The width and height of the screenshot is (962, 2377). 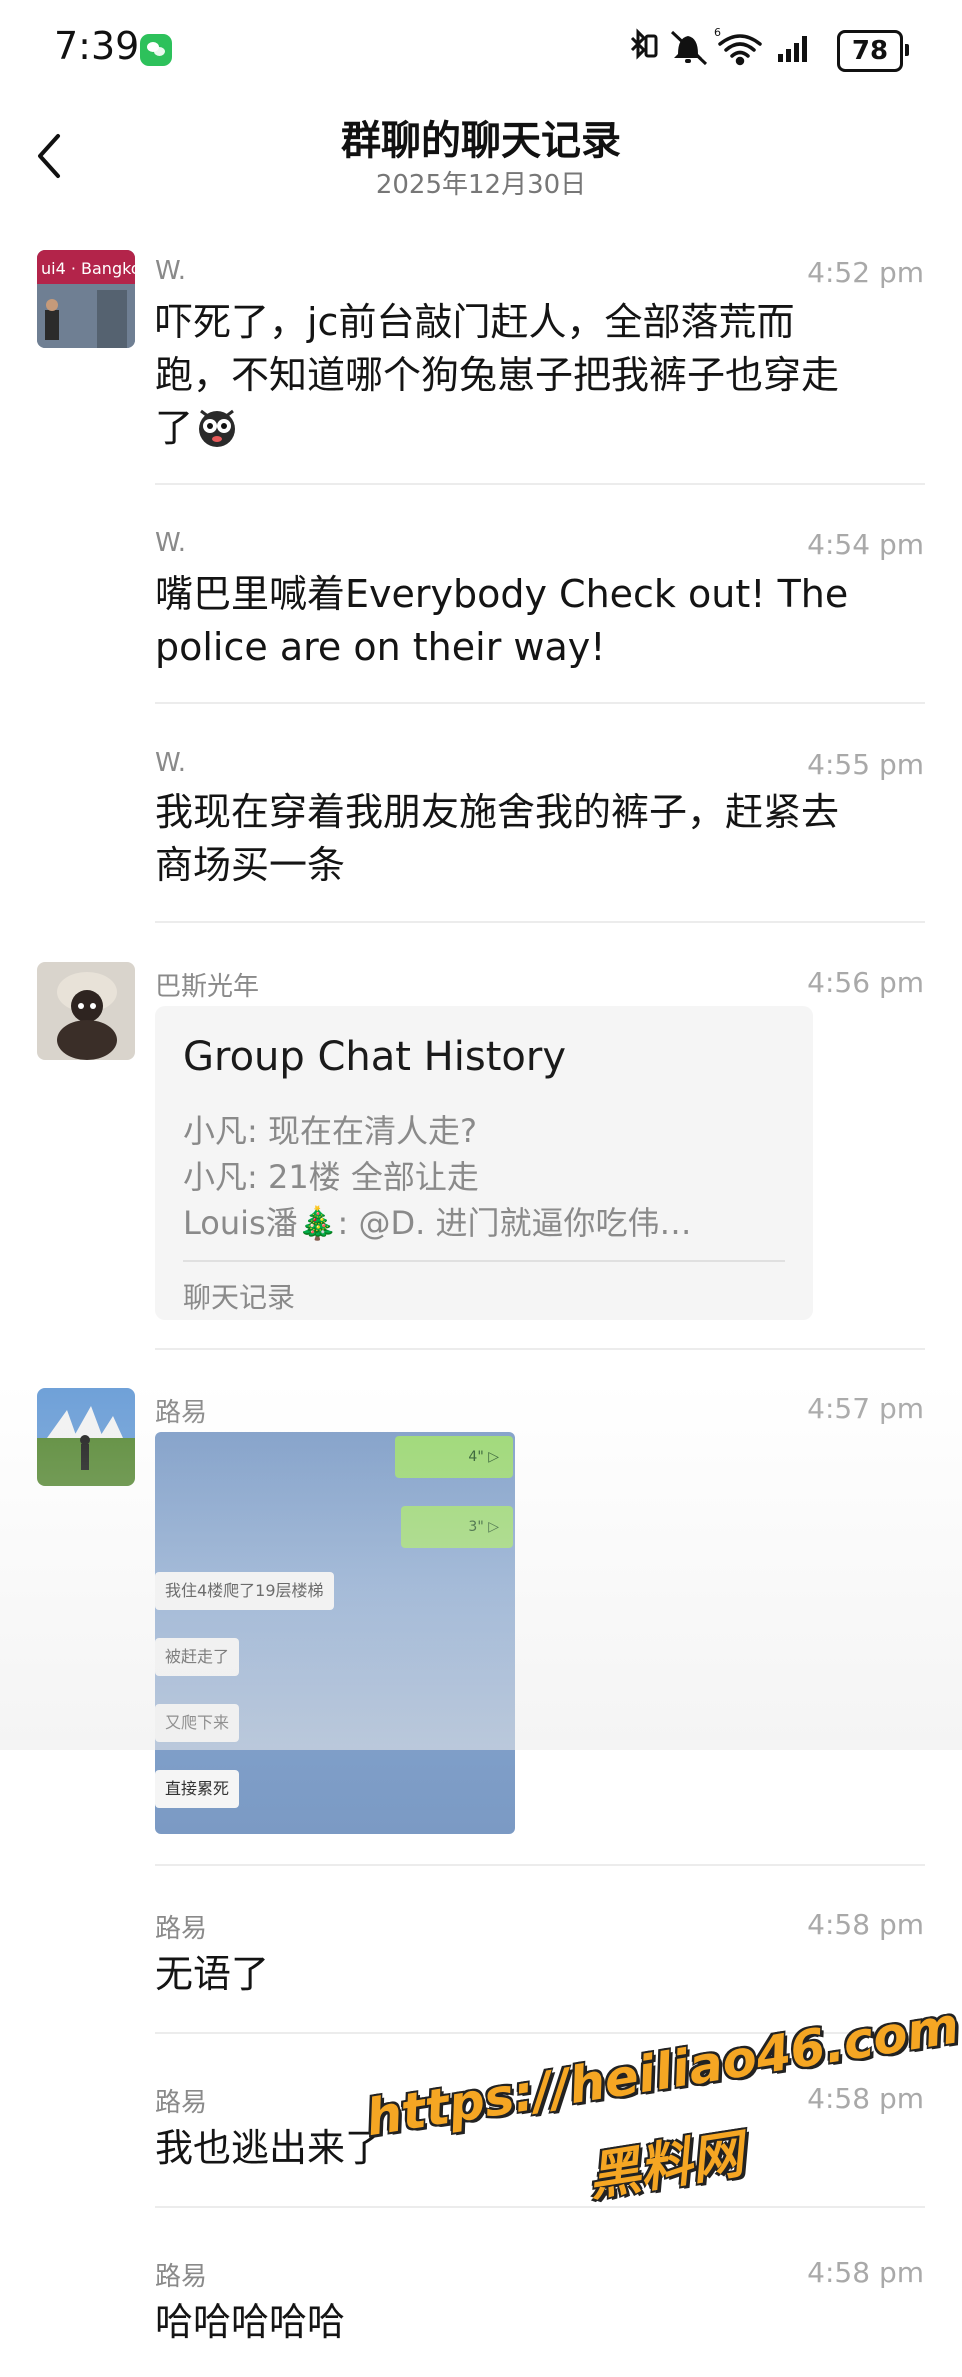 What do you see at coordinates (484, 1261) in the screenshot?
I see `card-divider` at bounding box center [484, 1261].